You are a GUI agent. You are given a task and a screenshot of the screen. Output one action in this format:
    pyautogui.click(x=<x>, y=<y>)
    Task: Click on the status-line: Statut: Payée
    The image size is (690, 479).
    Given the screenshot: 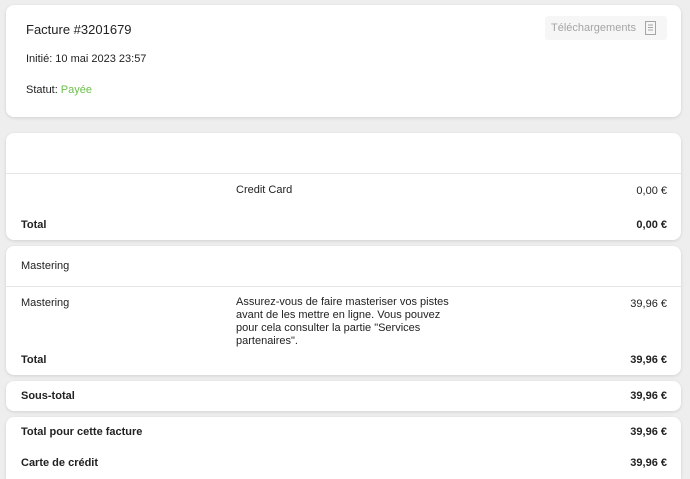 What is the action you would take?
    pyautogui.click(x=59, y=90)
    